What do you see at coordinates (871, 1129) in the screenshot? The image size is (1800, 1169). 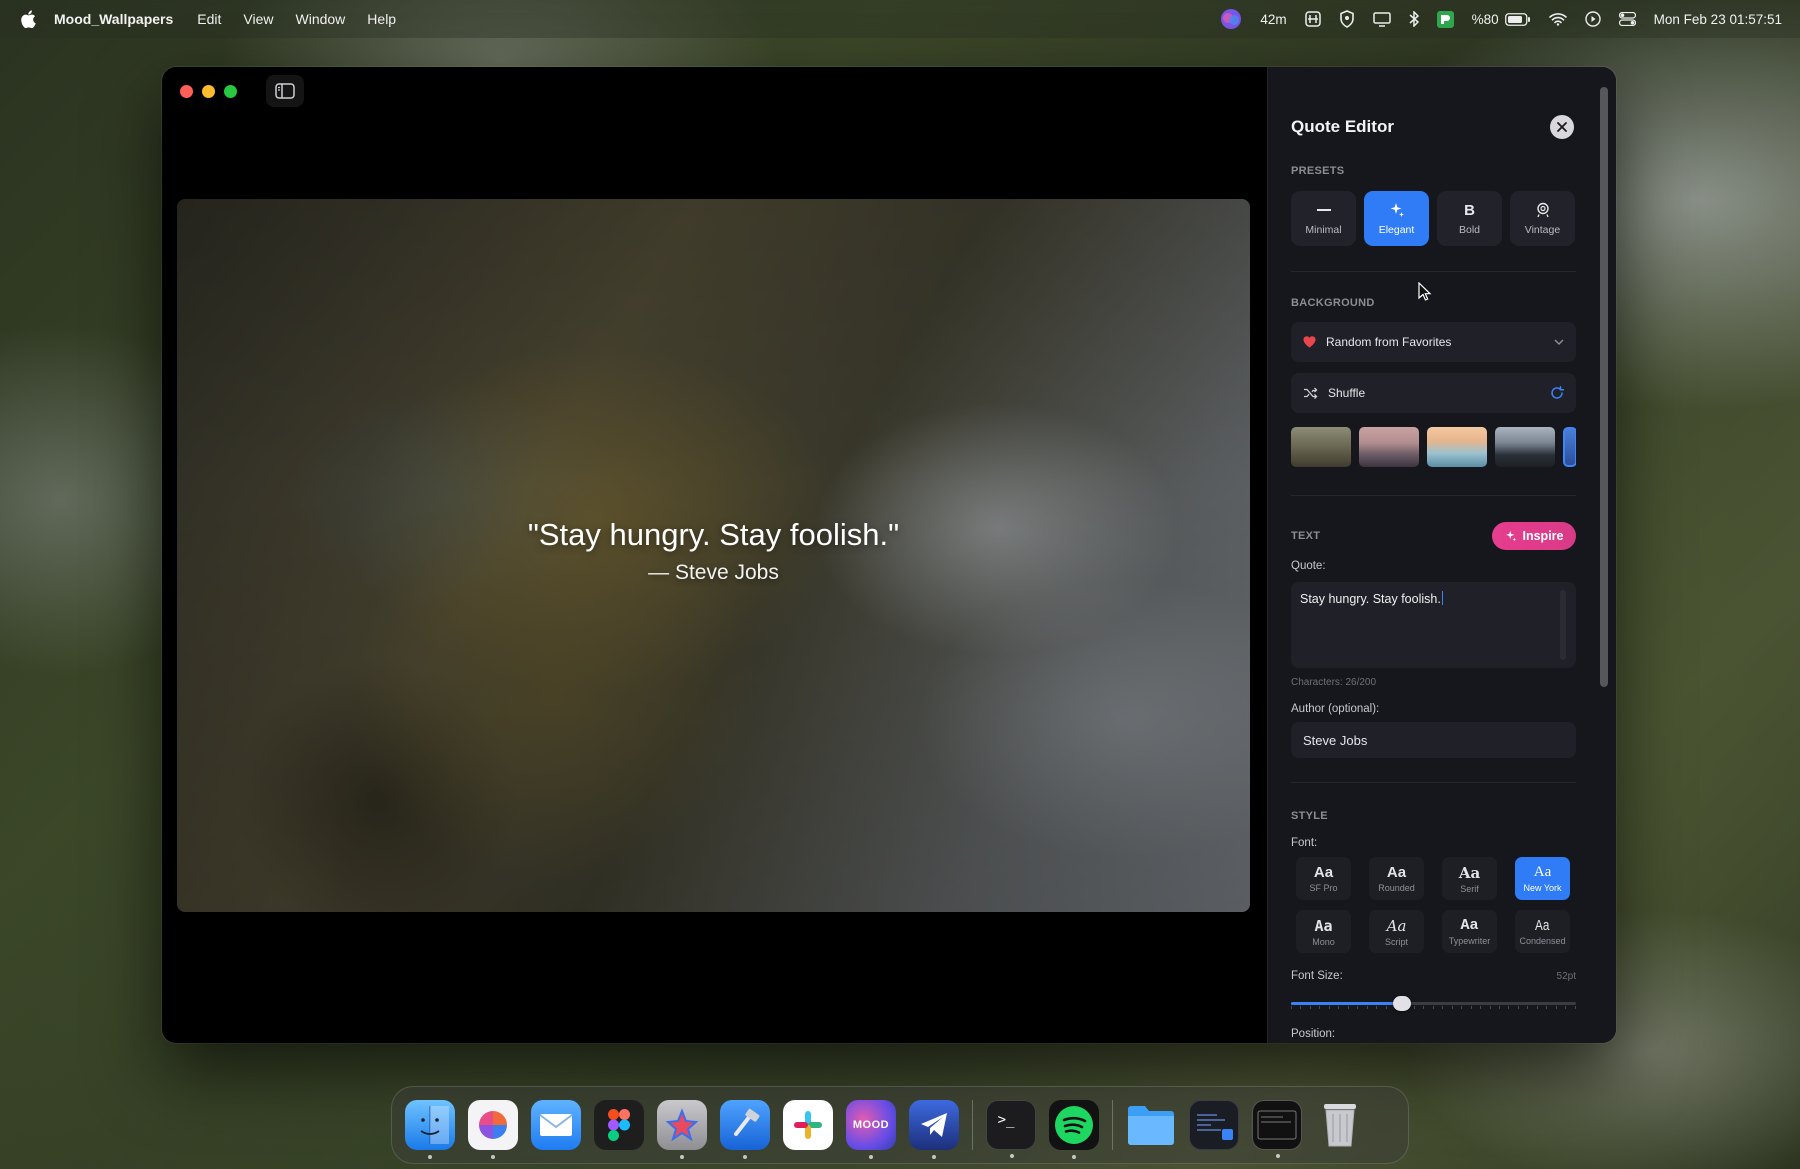 I see `dock-mood-icon: MOOD` at bounding box center [871, 1129].